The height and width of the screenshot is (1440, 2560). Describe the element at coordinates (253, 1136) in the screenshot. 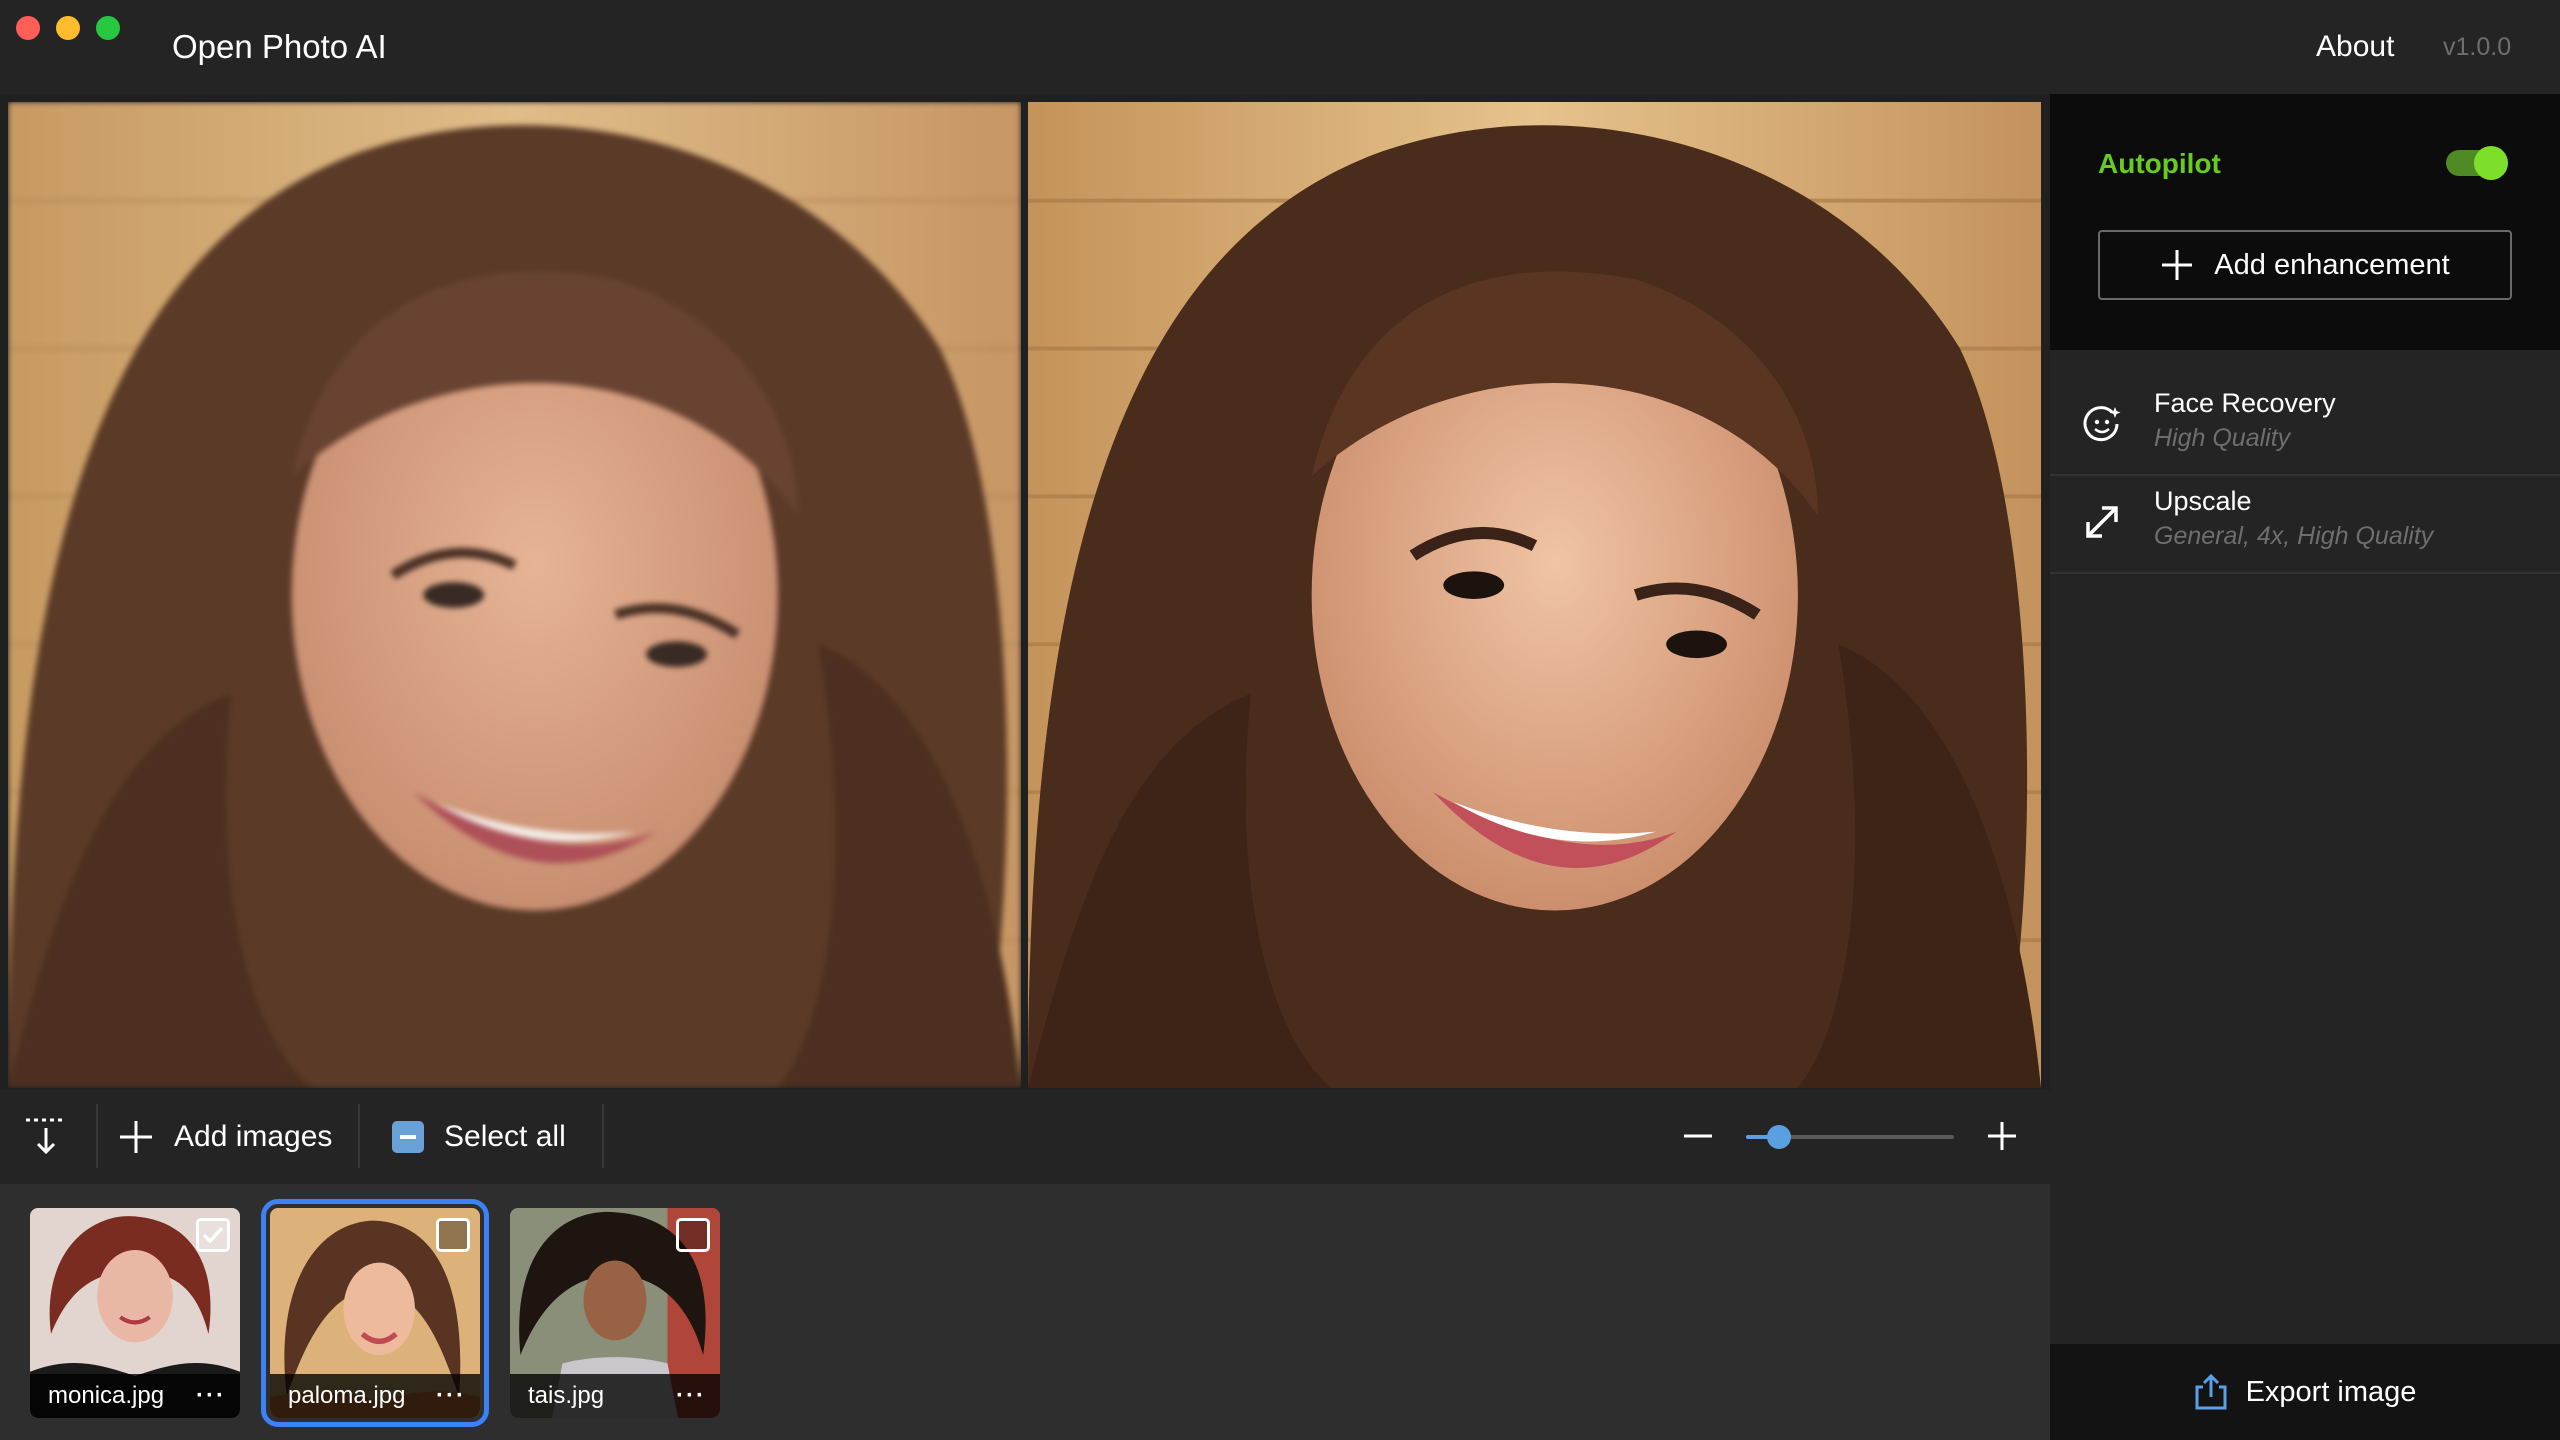

I see `add-images-label: Add images` at that location.